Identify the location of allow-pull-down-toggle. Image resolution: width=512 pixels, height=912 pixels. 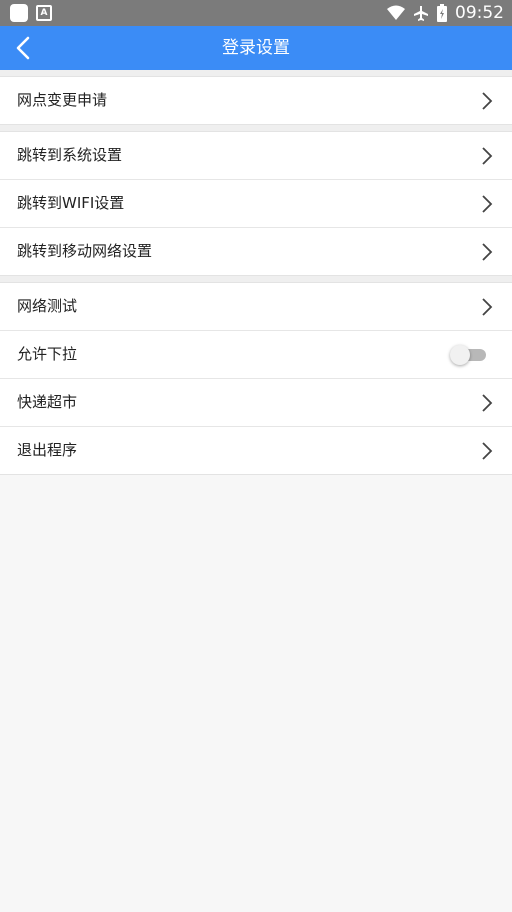
(468, 355).